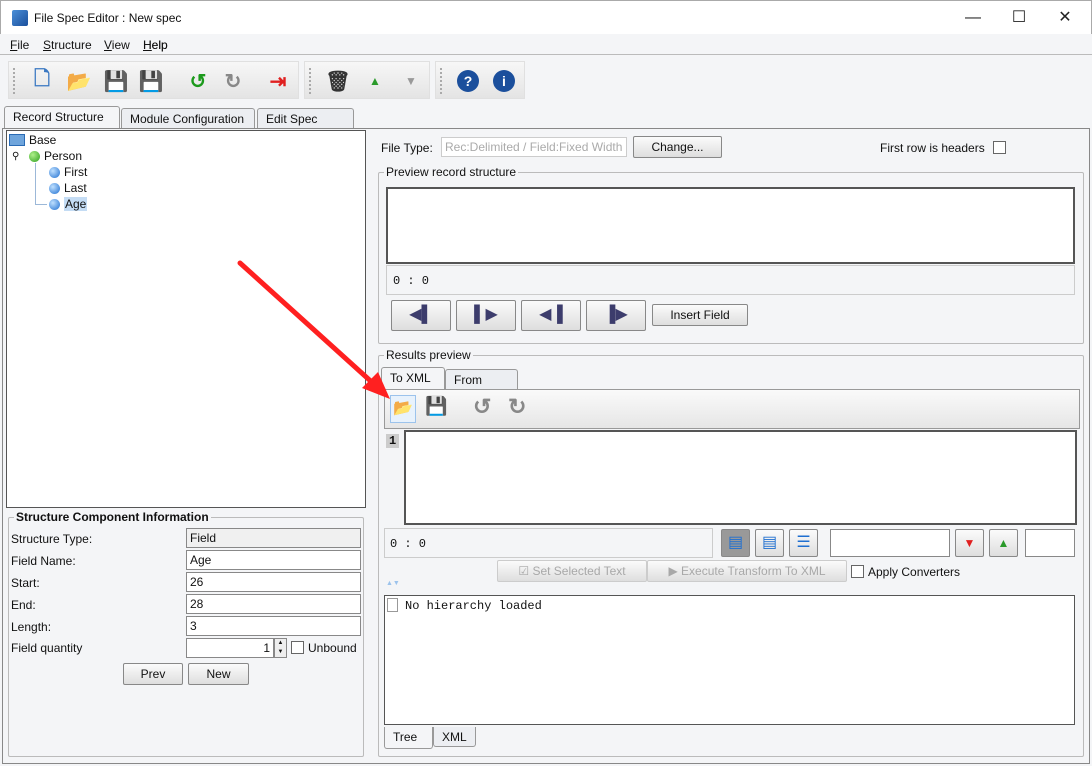 Image resolution: width=1092 pixels, height=766 pixels. I want to click on tree-expand-handle-icon: ⚲, so click(15, 156).